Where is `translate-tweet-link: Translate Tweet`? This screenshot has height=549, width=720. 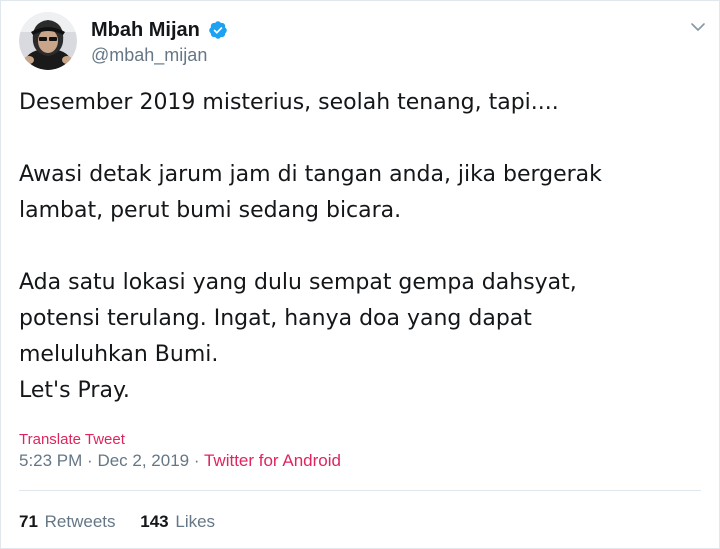 translate-tweet-link: Translate Tweet is located at coordinates (72, 440).